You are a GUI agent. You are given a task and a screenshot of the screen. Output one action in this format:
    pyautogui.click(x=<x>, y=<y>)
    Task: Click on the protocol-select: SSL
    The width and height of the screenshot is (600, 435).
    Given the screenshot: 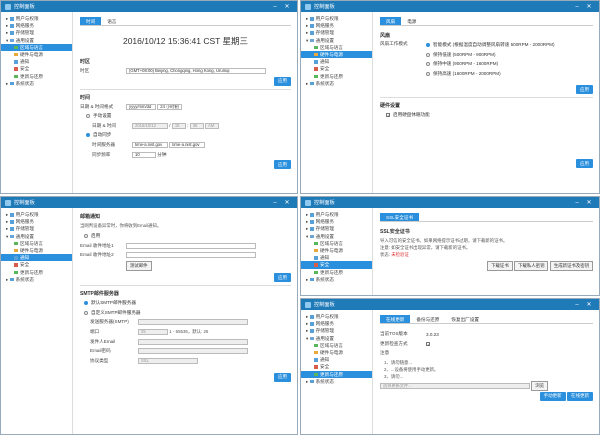 What is the action you would take?
    pyautogui.click(x=168, y=360)
    